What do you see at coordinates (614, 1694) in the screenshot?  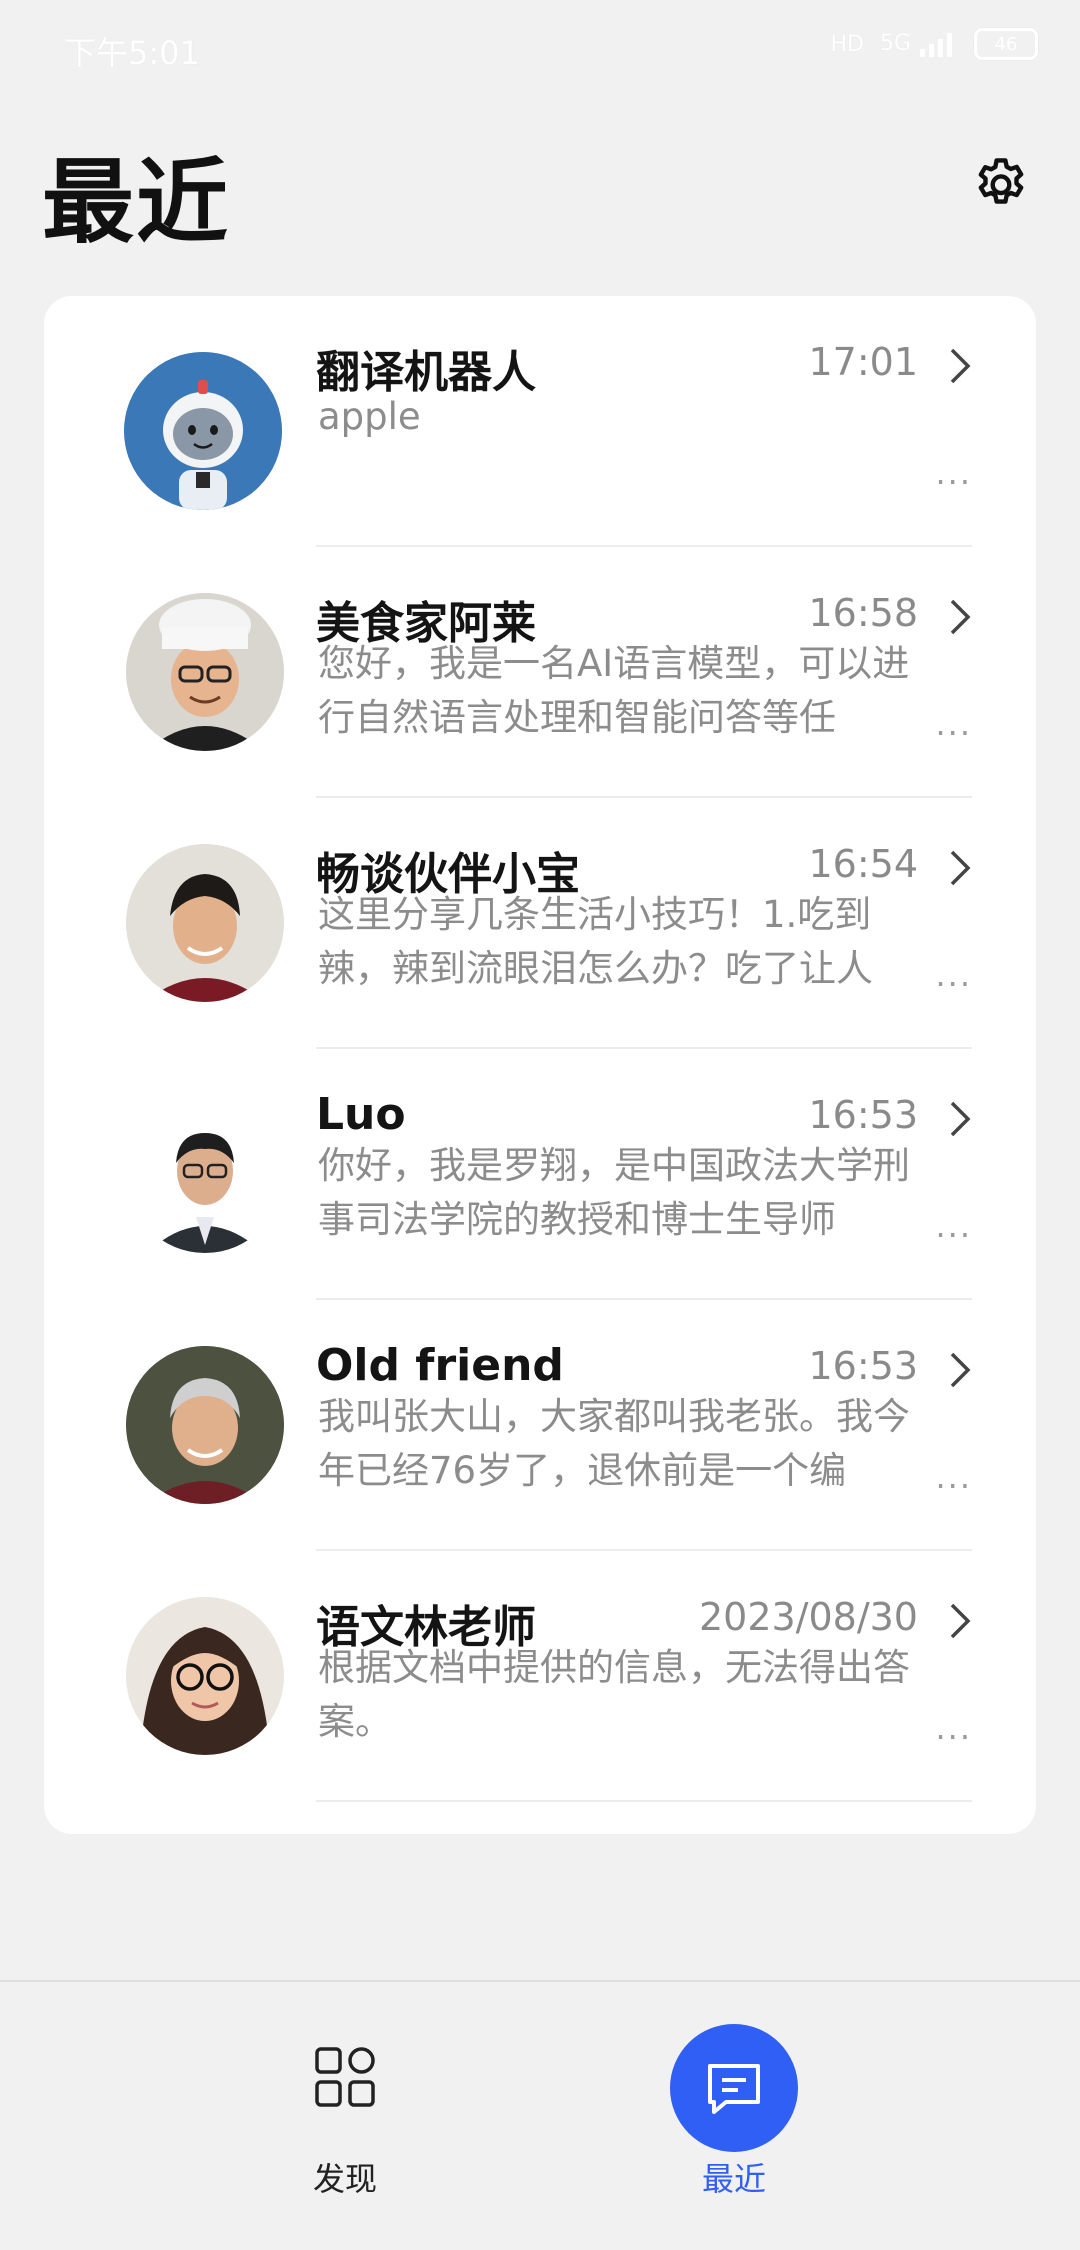 I see `message-preview: 根据文档中提供的信息，无法得出答案。` at bounding box center [614, 1694].